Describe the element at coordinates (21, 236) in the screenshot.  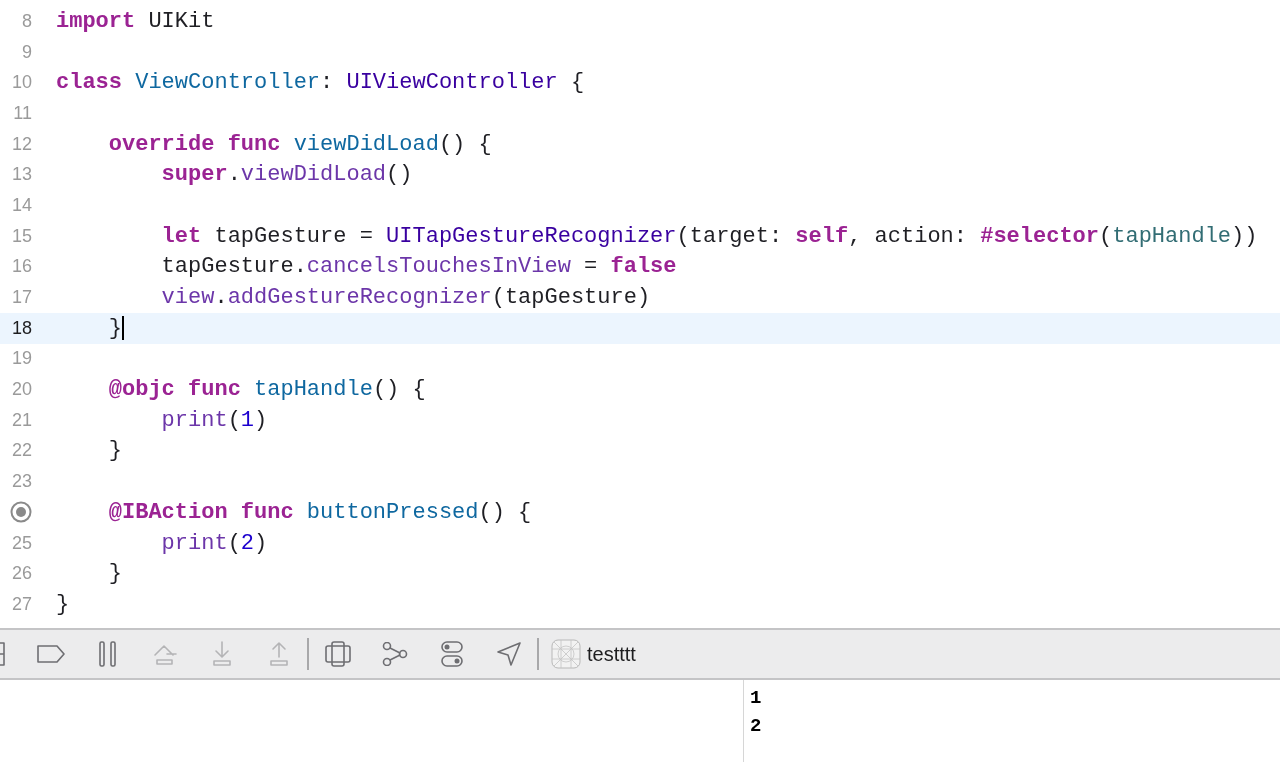
I see `line-number: 15` at that location.